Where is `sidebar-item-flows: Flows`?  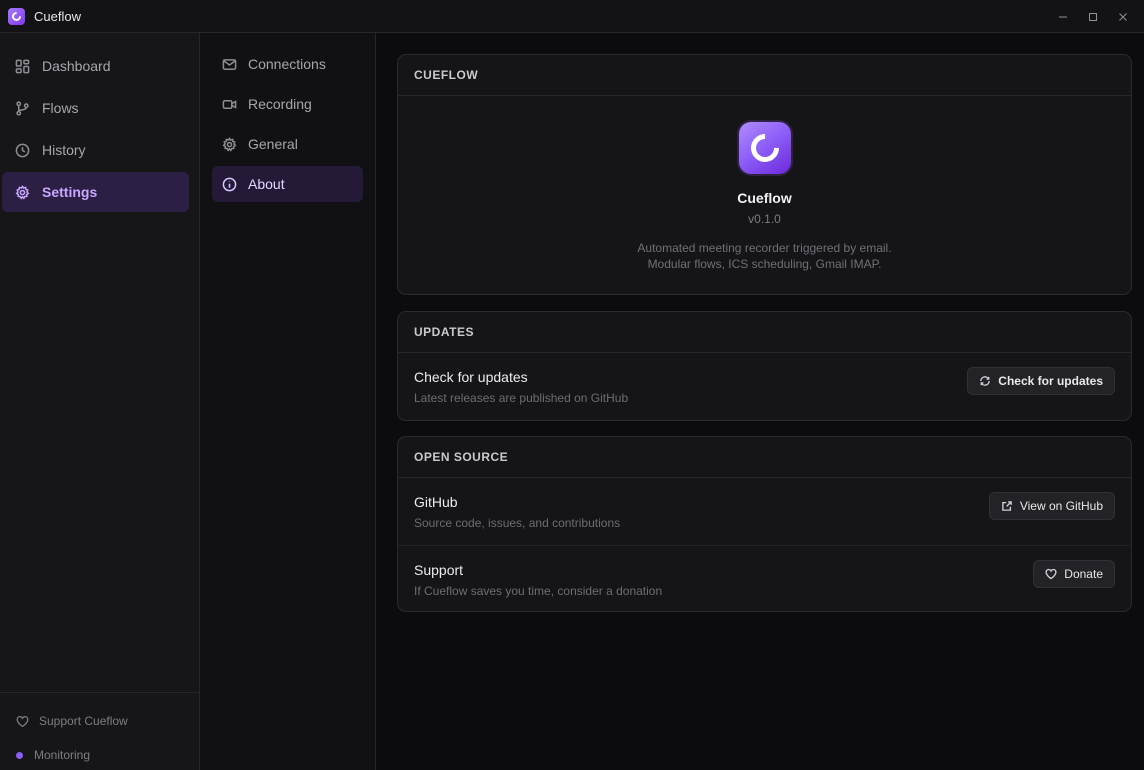 sidebar-item-flows: Flows is located at coordinates (95, 108).